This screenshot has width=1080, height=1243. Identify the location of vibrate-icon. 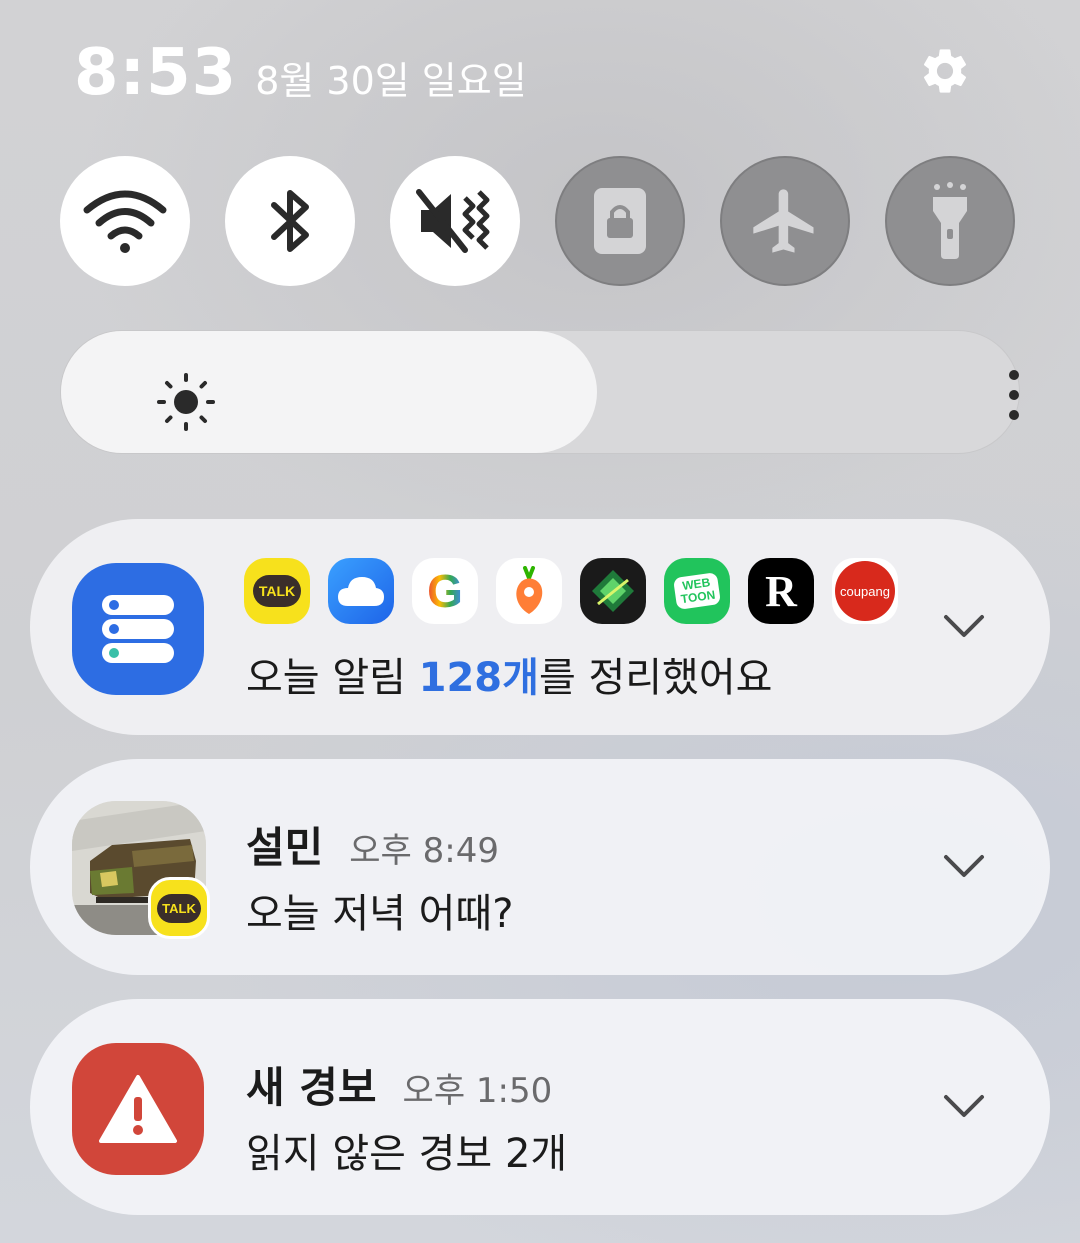
(453, 221).